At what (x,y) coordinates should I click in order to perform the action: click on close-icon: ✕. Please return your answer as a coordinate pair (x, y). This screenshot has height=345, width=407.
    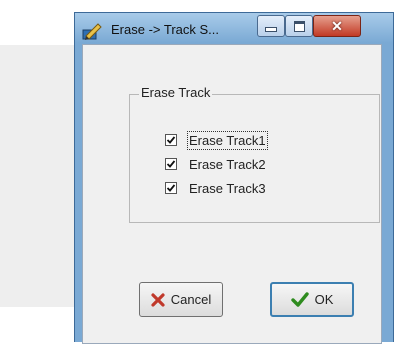
    Looking at the image, I should click on (337, 25).